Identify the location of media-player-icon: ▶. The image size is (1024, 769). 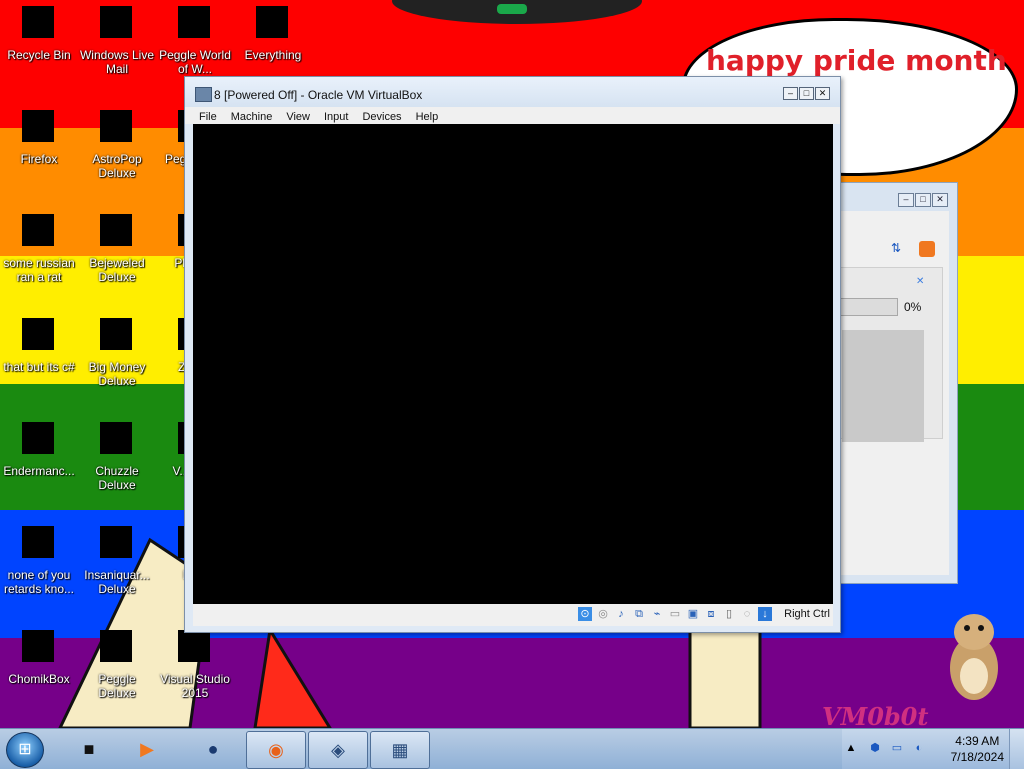
(147, 749).